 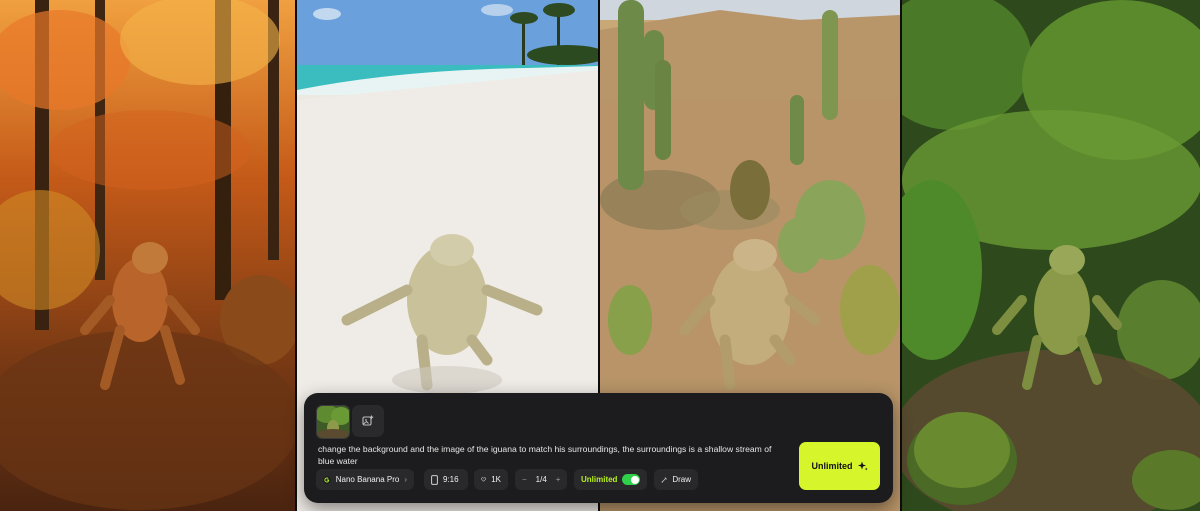 I want to click on model-name: Nano Banana Pro, so click(x=367, y=479).